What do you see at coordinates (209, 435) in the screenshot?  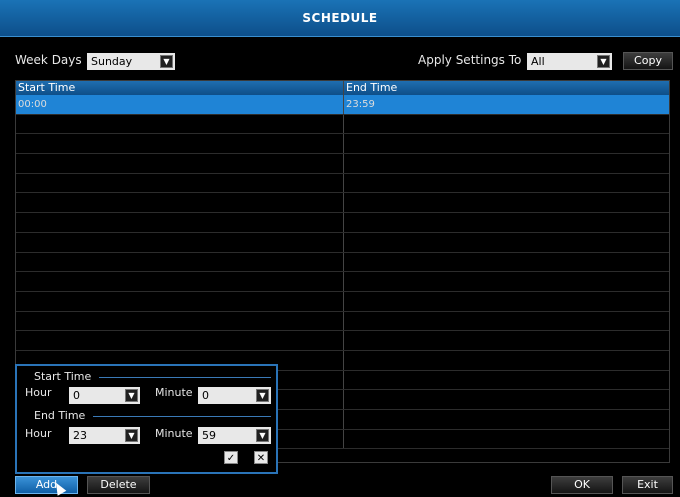 I see `end-minute-value: 59` at bounding box center [209, 435].